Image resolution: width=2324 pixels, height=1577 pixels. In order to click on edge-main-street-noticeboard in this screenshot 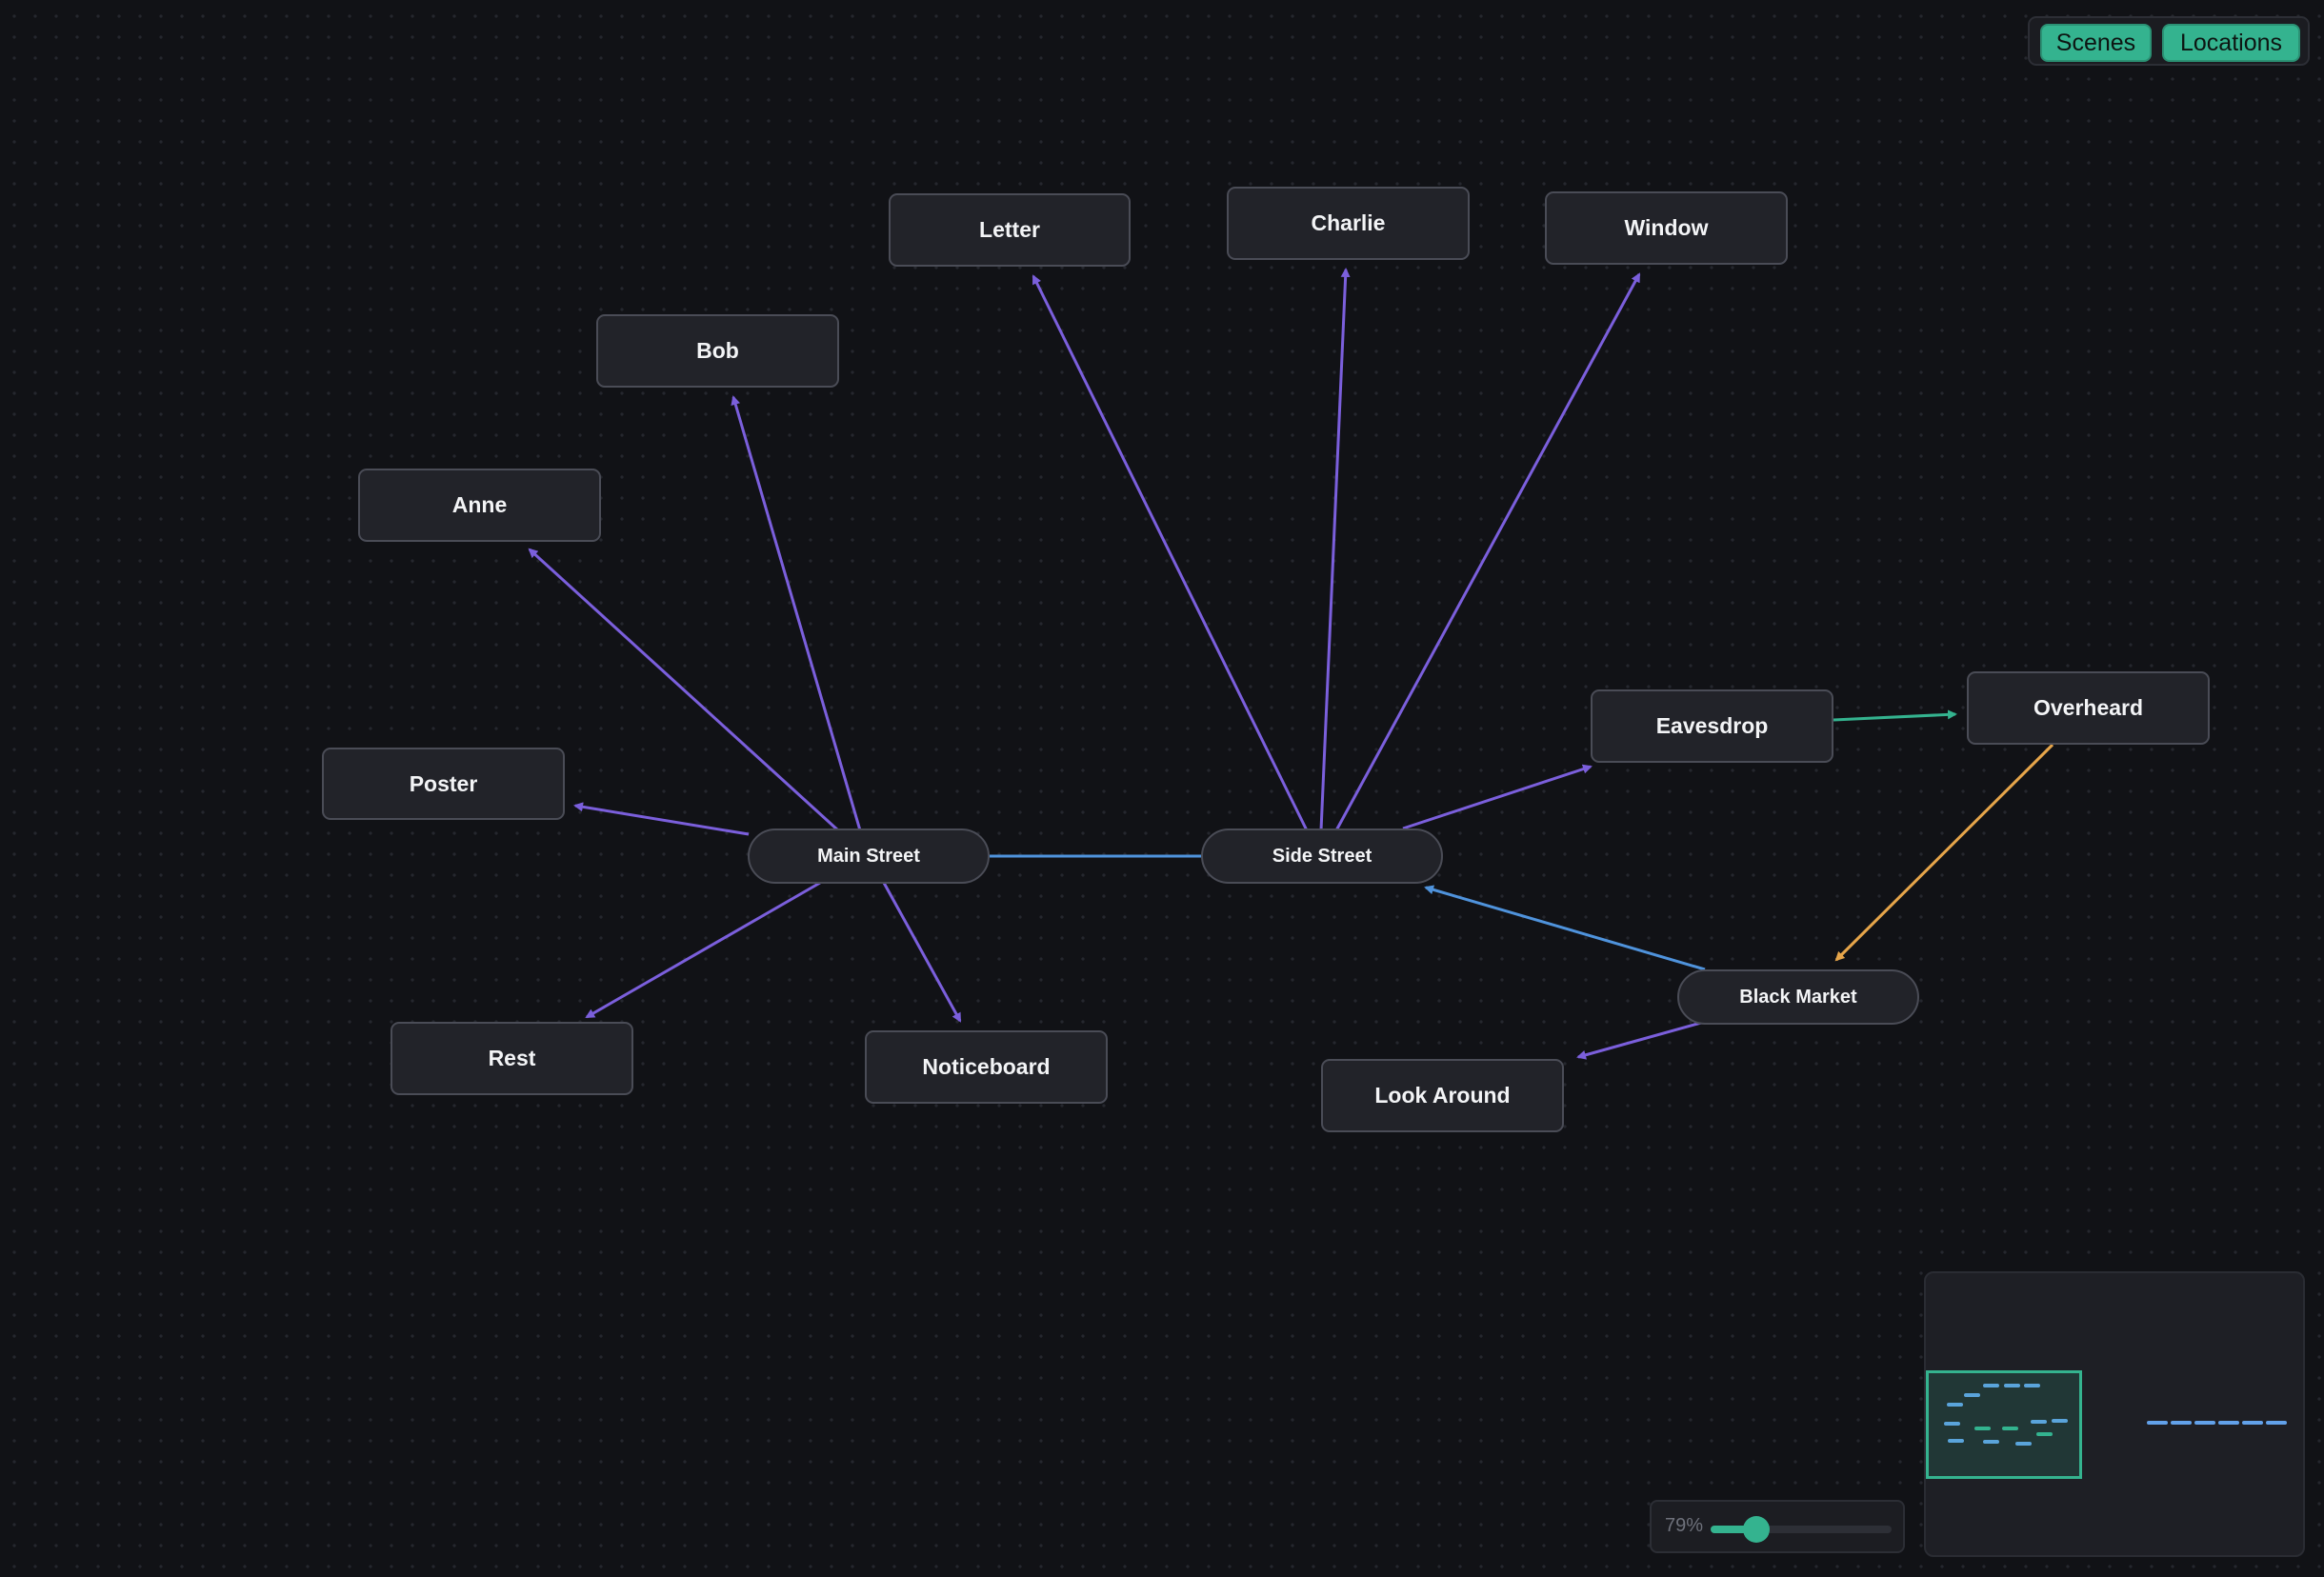, I will do `click(922, 952)`.